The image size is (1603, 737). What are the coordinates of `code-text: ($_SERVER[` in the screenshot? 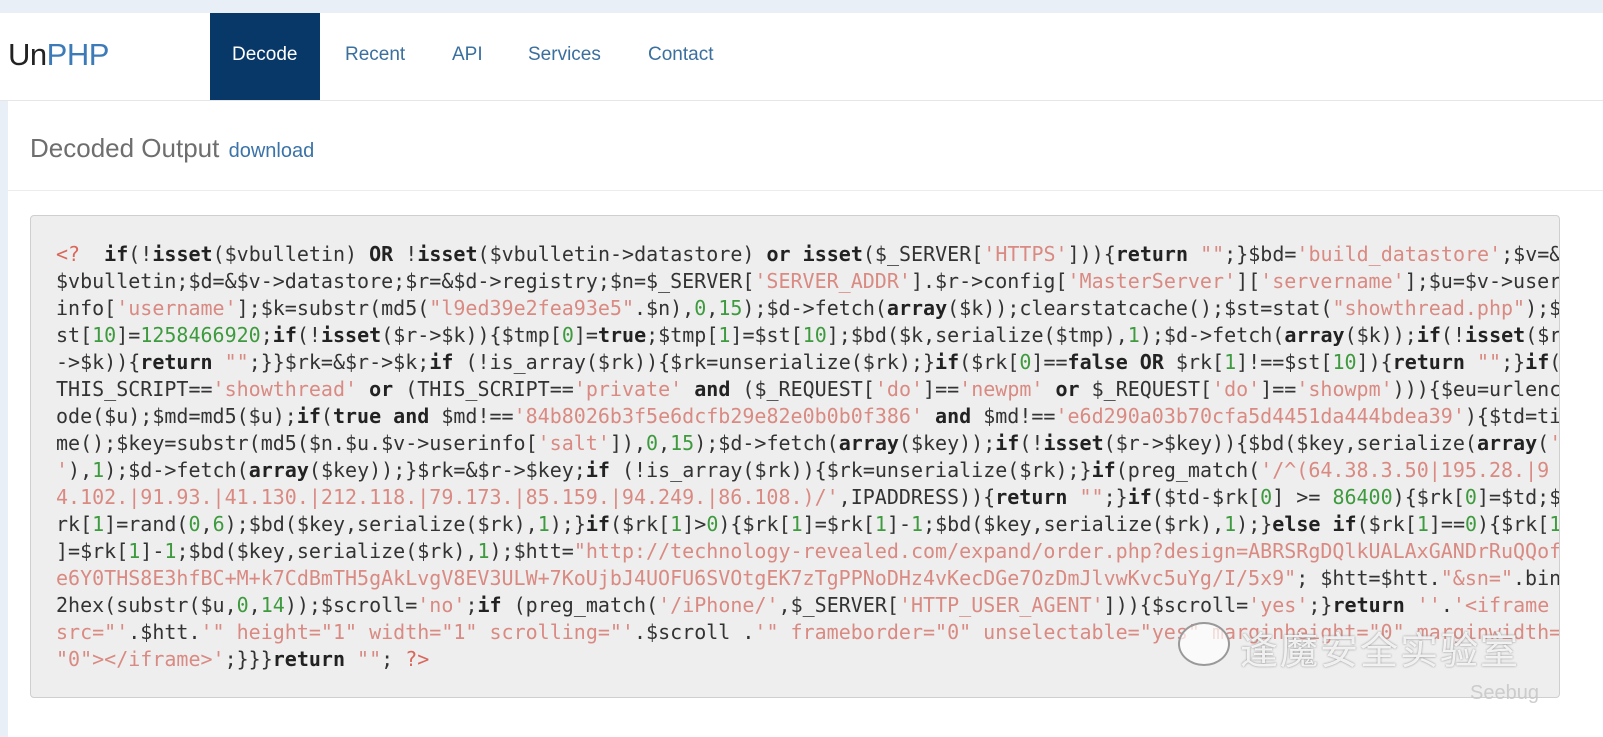 It's located at (923, 254).